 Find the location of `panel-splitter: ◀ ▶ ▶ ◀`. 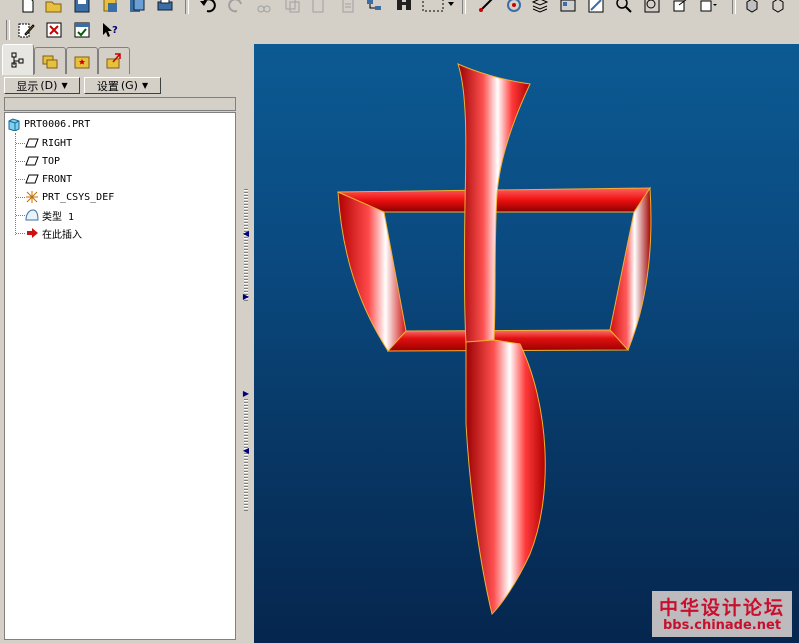

panel-splitter: ◀ ▶ ▶ ◀ is located at coordinates (247, 343).